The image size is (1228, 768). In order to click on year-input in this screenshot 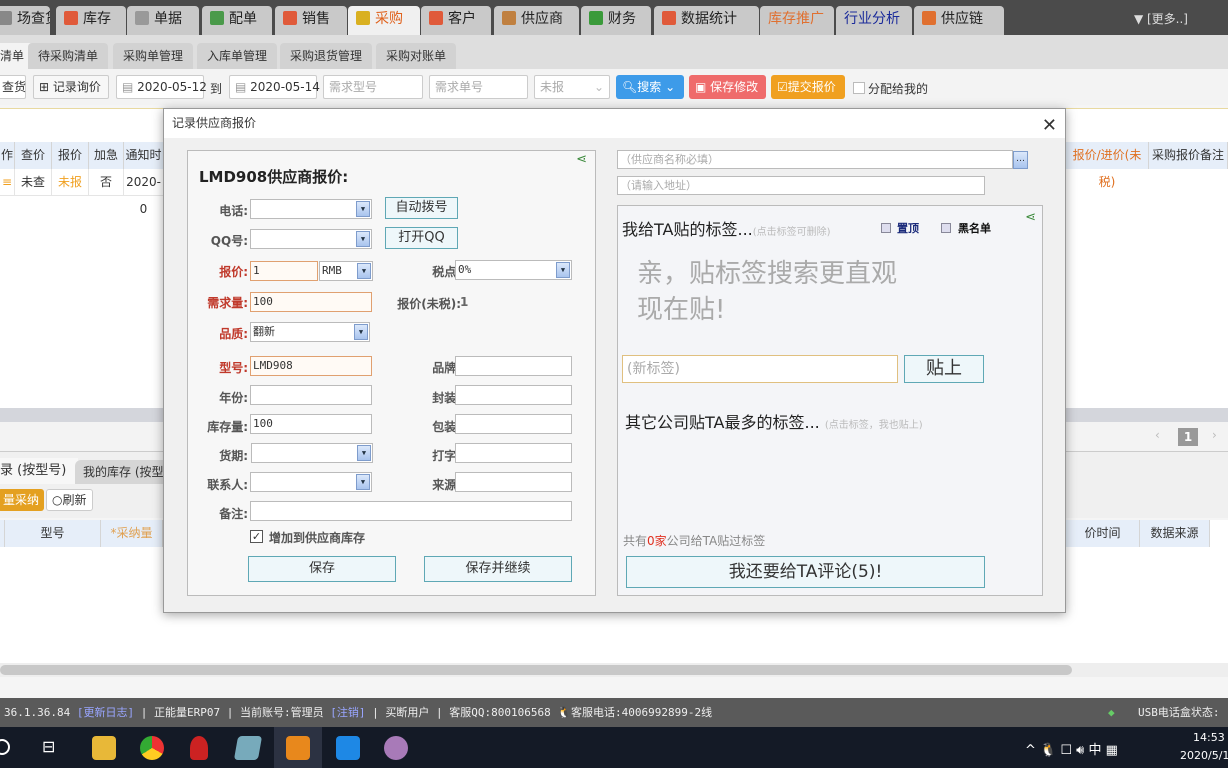, I will do `click(311, 395)`.